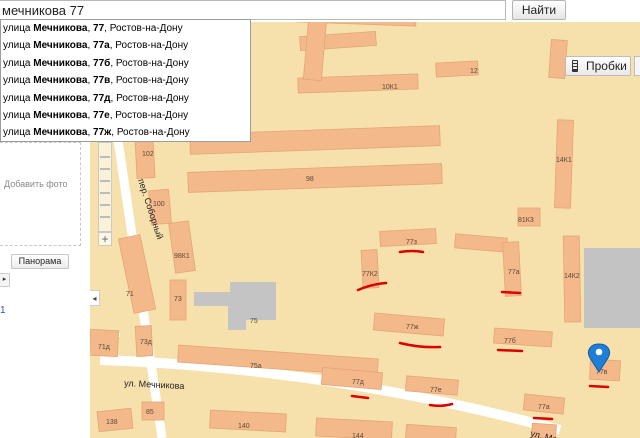 The image size is (640, 438). I want to click on label-77b: 77б, so click(510, 341).